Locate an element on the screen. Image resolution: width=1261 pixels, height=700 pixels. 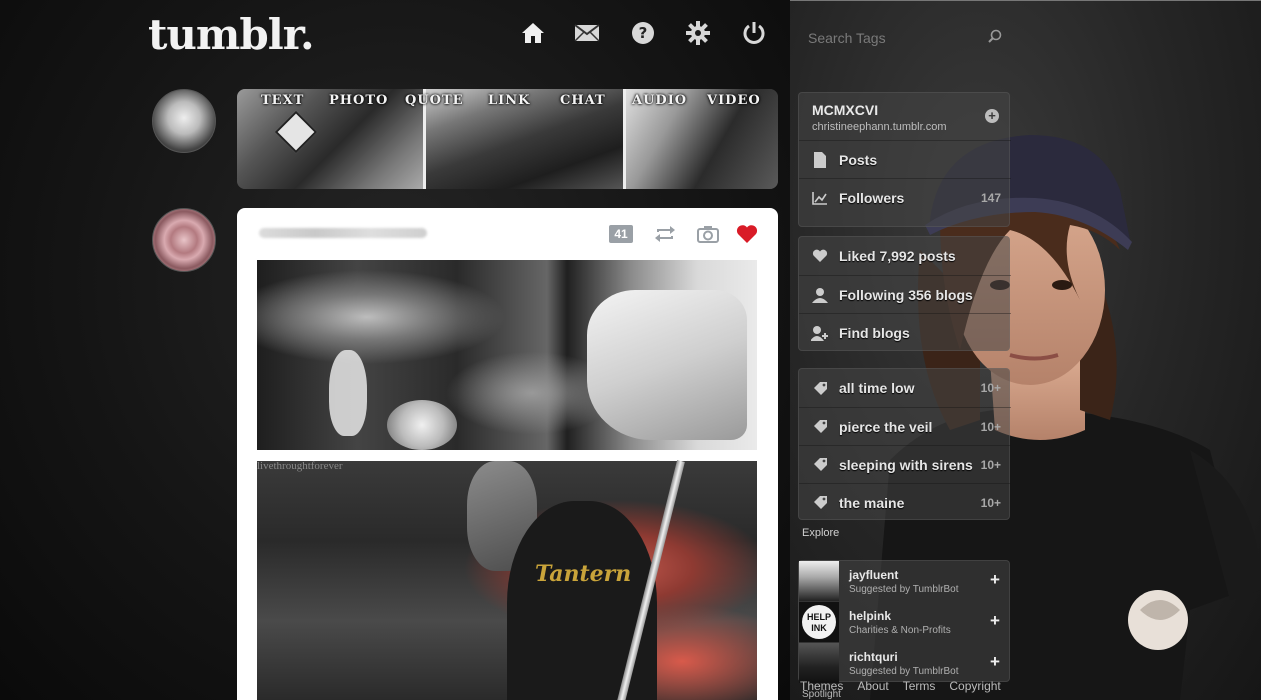
shirt-text: Tantern is located at coordinates (583, 574).